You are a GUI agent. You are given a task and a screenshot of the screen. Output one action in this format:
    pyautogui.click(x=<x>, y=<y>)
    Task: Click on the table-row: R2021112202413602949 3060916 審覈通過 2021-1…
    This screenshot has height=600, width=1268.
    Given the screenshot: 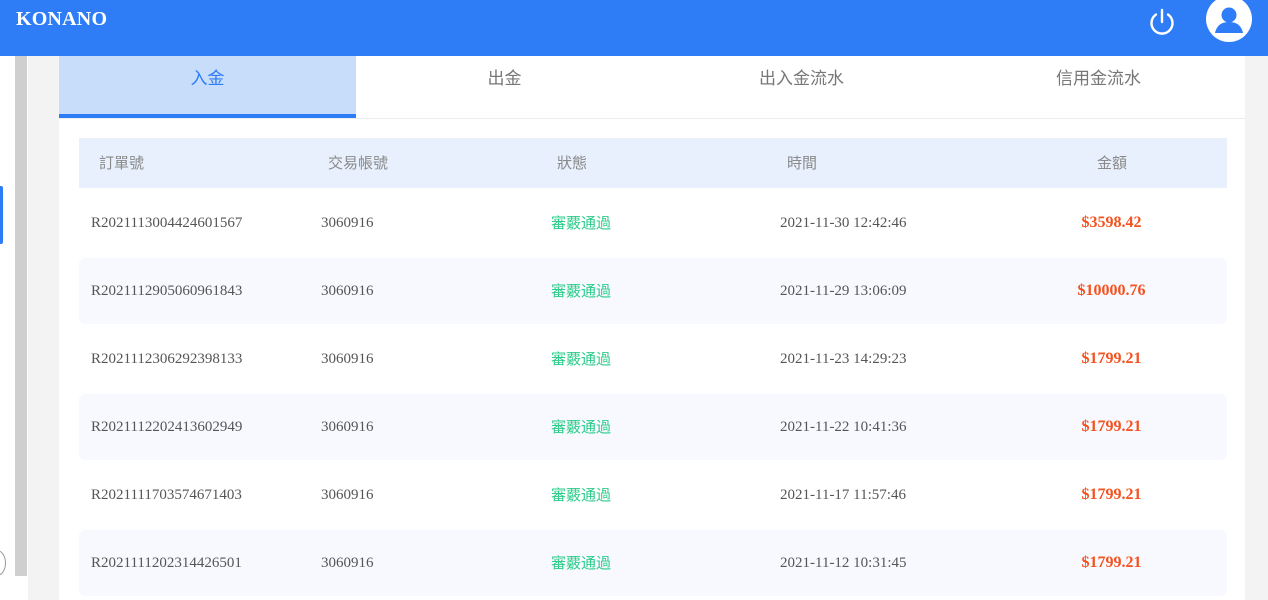 What is the action you would take?
    pyautogui.click(x=653, y=427)
    